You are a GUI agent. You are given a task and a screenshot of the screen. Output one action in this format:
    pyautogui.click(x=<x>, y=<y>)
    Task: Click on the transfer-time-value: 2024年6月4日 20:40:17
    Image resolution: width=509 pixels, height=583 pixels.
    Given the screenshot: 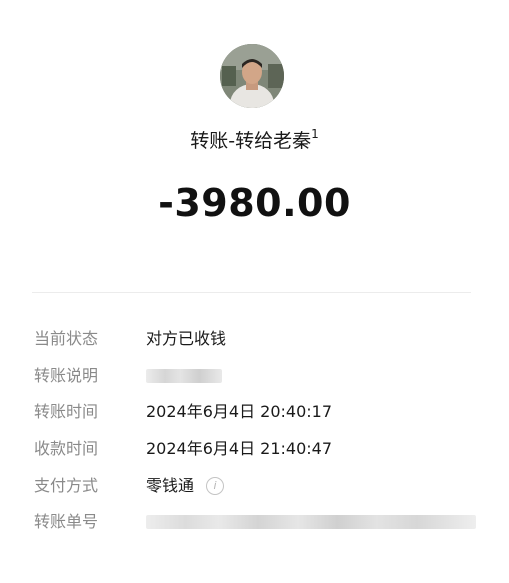 What is the action you would take?
    pyautogui.click(x=239, y=411)
    